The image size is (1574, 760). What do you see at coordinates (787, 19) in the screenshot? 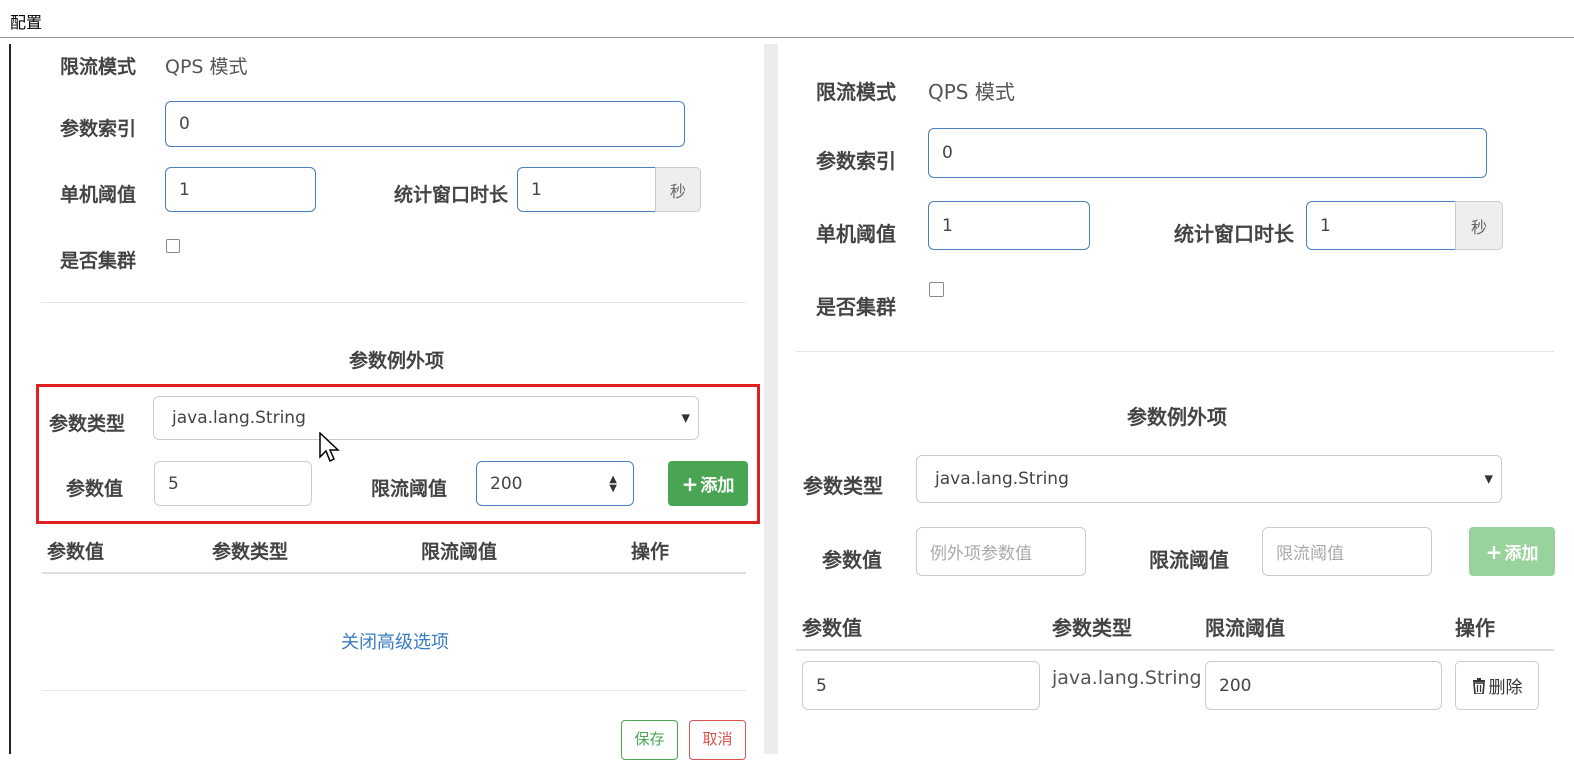
I see `window-titlebar: 配置` at bounding box center [787, 19].